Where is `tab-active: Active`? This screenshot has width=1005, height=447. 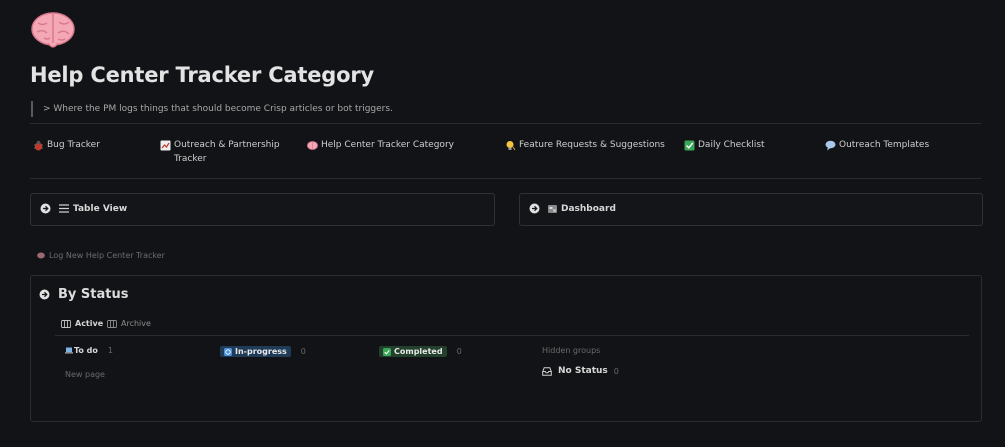 tab-active: Active is located at coordinates (82, 323).